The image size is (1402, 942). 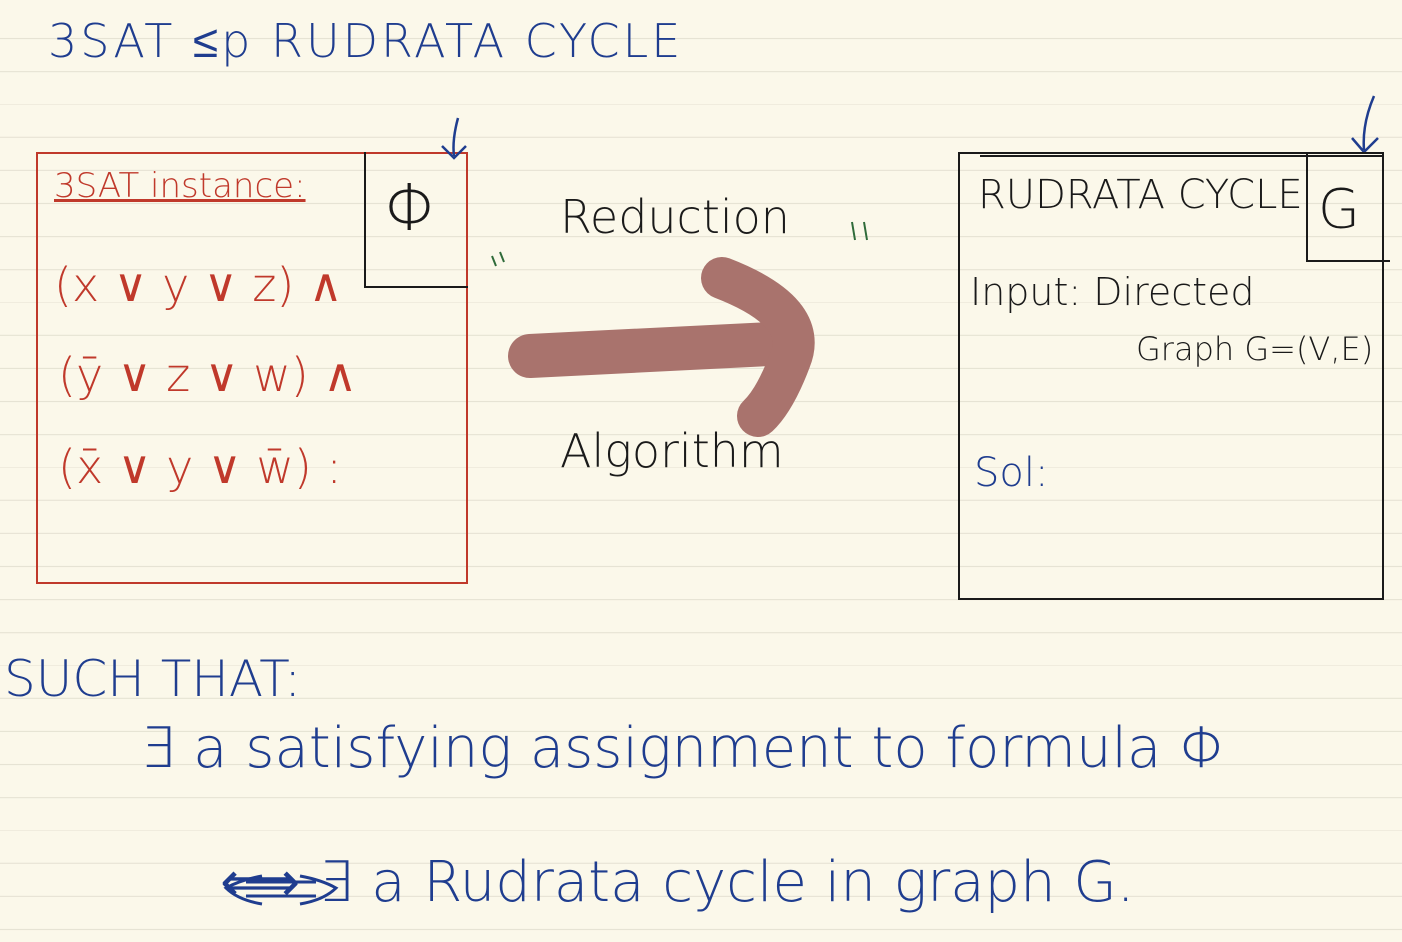 What do you see at coordinates (1112, 292) in the screenshot?
I see `input-label: Input: Directed` at bounding box center [1112, 292].